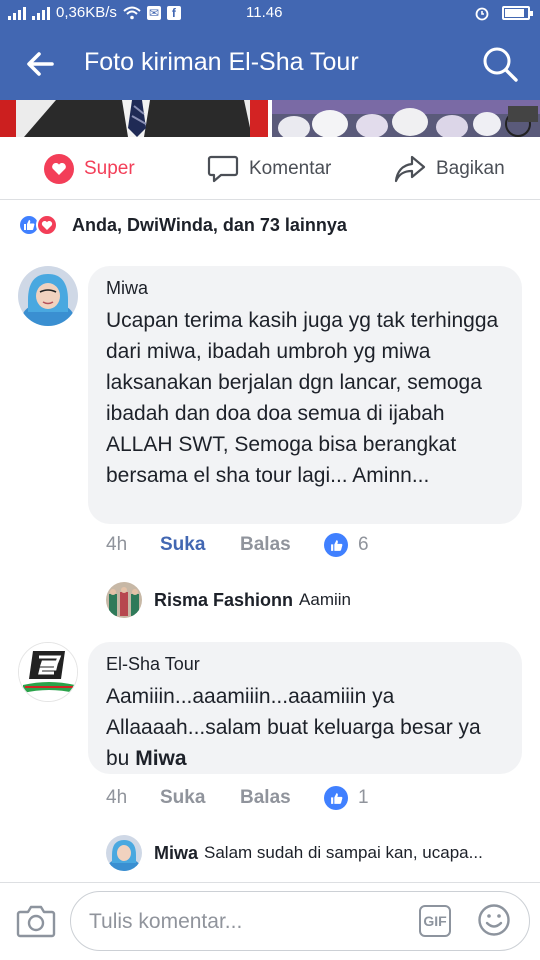 This screenshot has width=540, height=960. I want to click on messenger-notification-icon: ✉, so click(153, 12).